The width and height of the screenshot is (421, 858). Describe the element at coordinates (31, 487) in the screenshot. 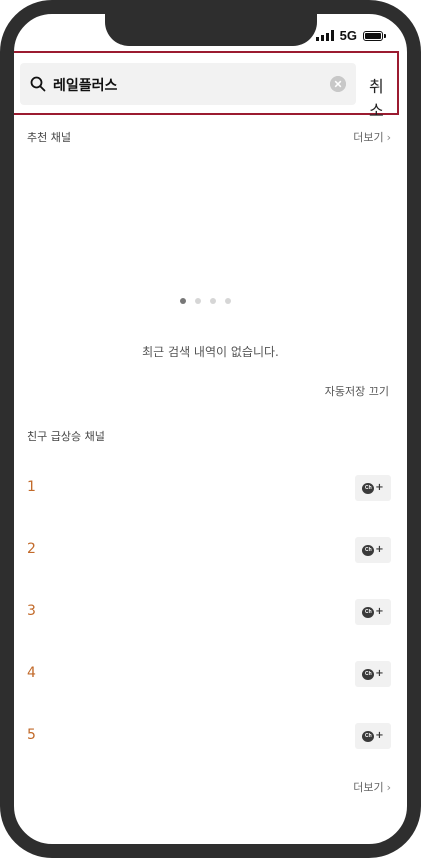

I see `rank-number: 1` at that location.